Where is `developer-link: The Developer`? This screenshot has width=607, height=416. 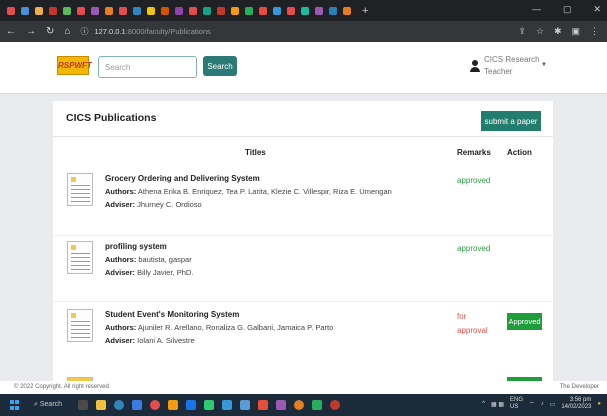 developer-link: The Developer is located at coordinates (579, 387).